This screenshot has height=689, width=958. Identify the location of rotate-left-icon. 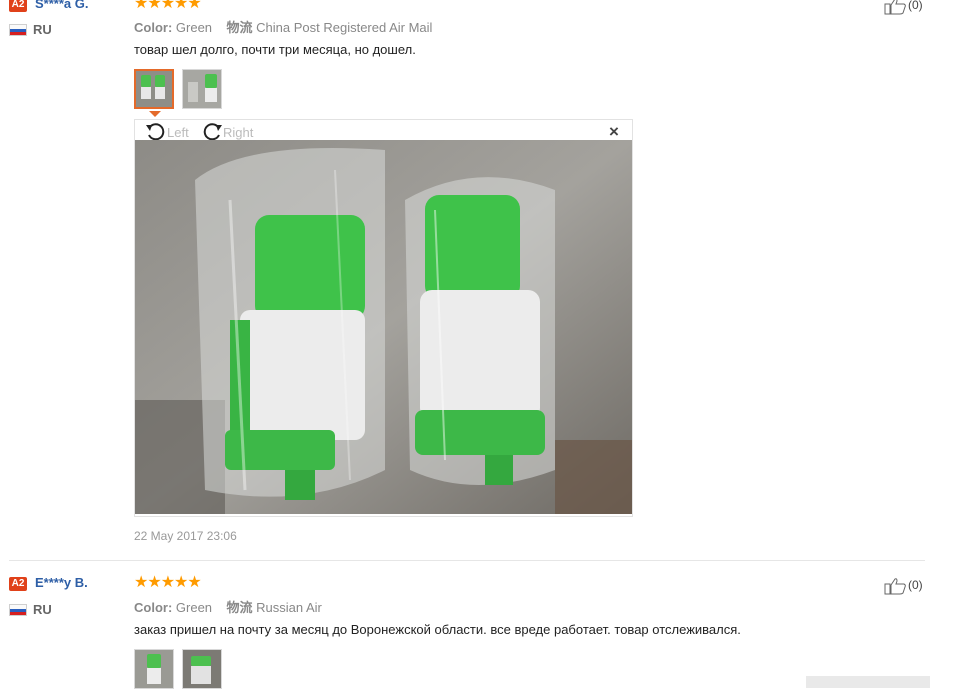
(155, 132).